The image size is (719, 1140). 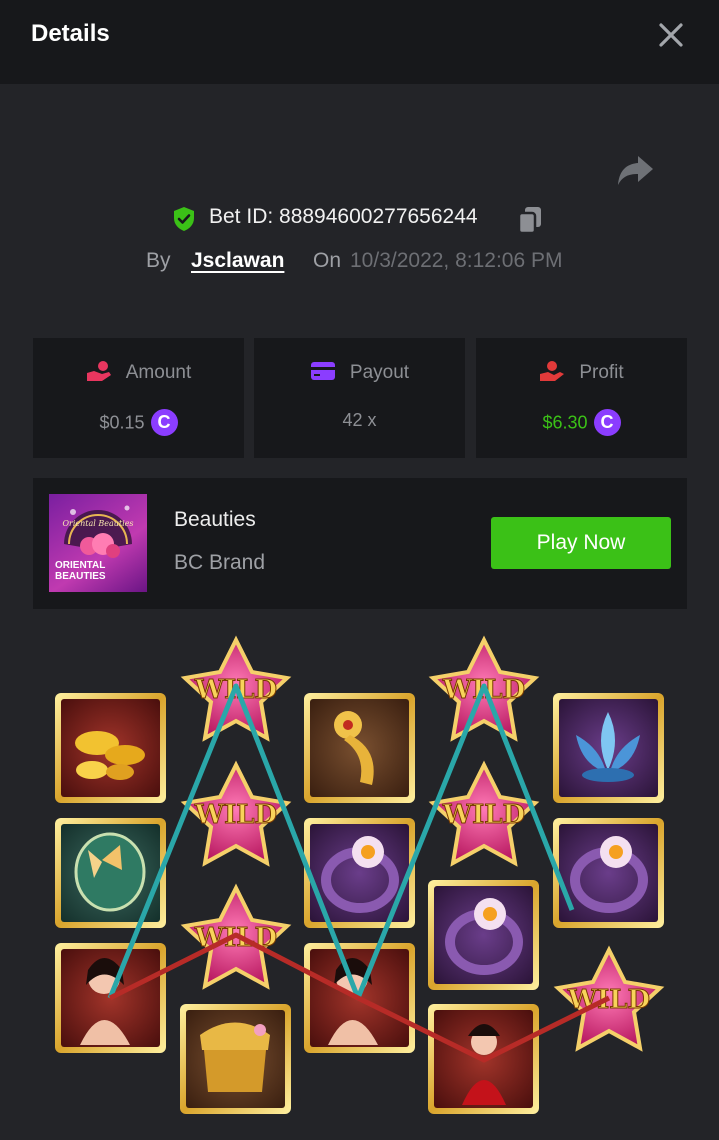 What do you see at coordinates (552, 371) in the screenshot?
I see `profit-hand-icon` at bounding box center [552, 371].